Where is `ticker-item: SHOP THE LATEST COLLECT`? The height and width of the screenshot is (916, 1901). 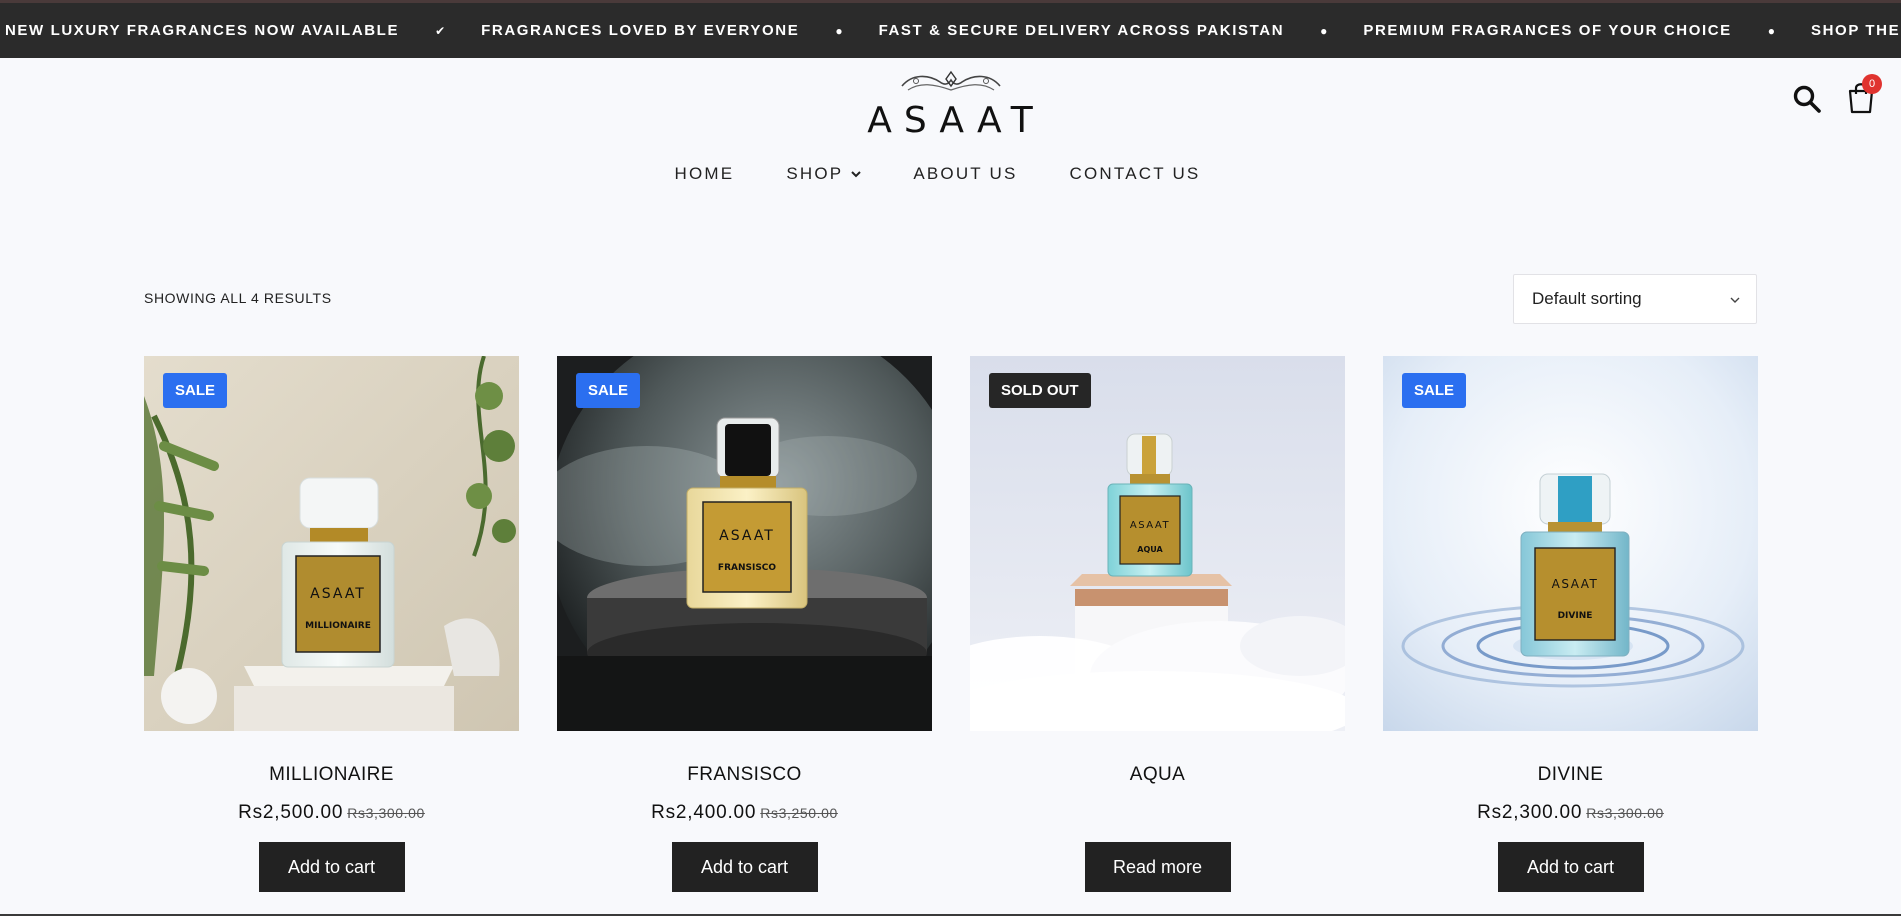 ticker-item: SHOP THE LATEST COLLECT is located at coordinates (1856, 30).